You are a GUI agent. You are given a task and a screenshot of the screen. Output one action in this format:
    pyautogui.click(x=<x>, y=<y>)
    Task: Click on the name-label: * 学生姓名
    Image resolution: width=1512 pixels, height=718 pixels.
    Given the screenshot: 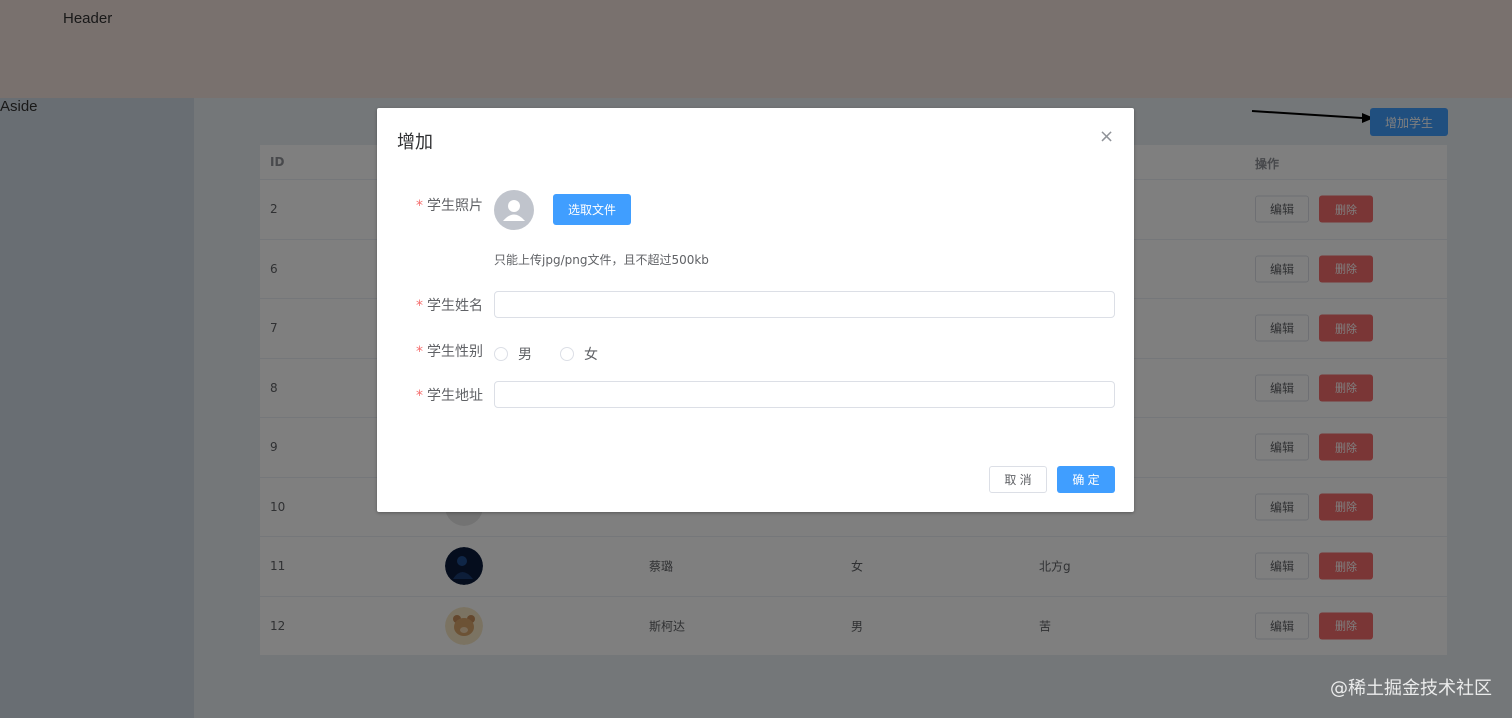 What is the action you would take?
    pyautogui.click(x=430, y=305)
    